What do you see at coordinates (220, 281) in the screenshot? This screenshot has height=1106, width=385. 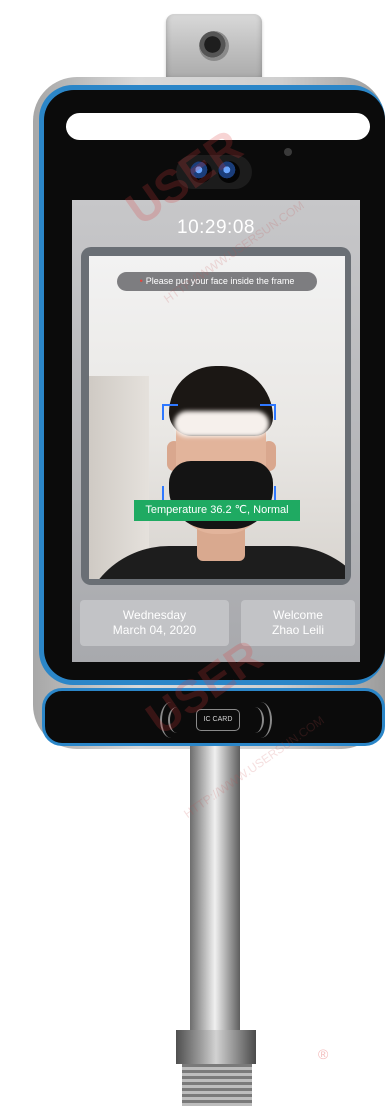 I see `face-prompt-text: Please put your face inside the frame` at bounding box center [220, 281].